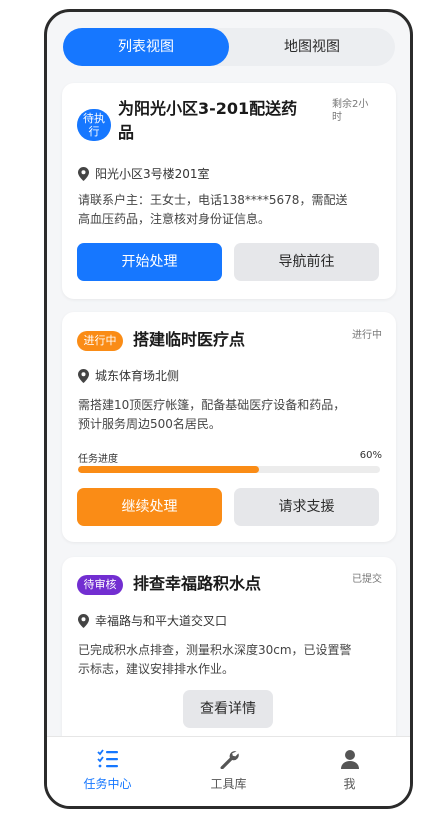 This screenshot has width=441, height=824. I want to click on description-line: 需搭建10顶医疗帐篷，配备基础医疗设备和药品，, so click(212, 405).